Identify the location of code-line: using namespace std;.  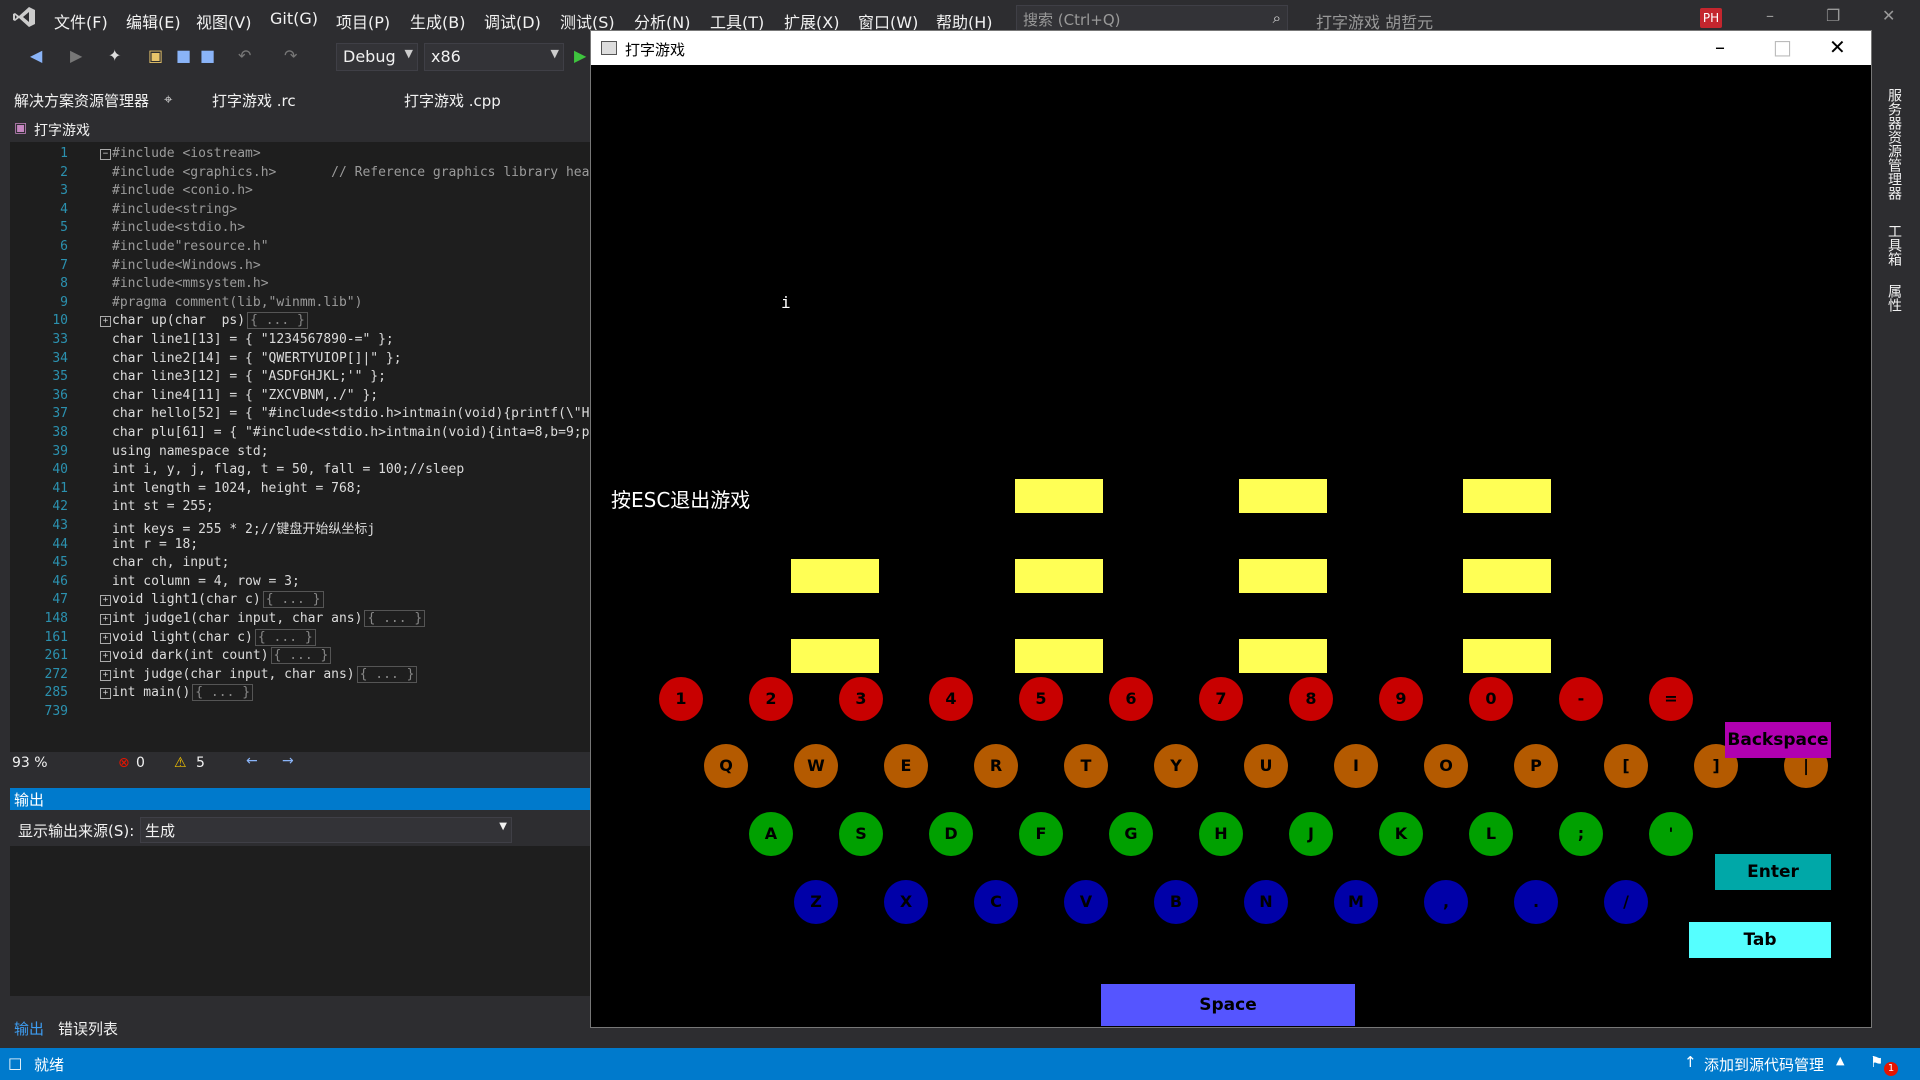
(190, 451).